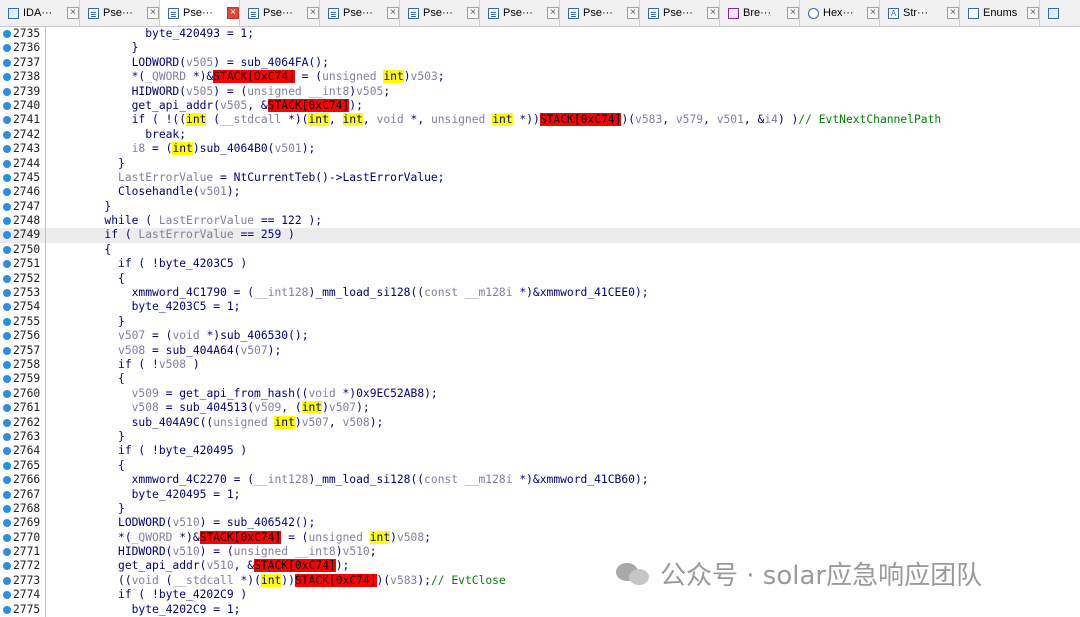 This screenshot has height=617, width=1080. Describe the element at coordinates (145, 610) in the screenshot. I see `code-text: byte_4202C9 = 1;` at that location.